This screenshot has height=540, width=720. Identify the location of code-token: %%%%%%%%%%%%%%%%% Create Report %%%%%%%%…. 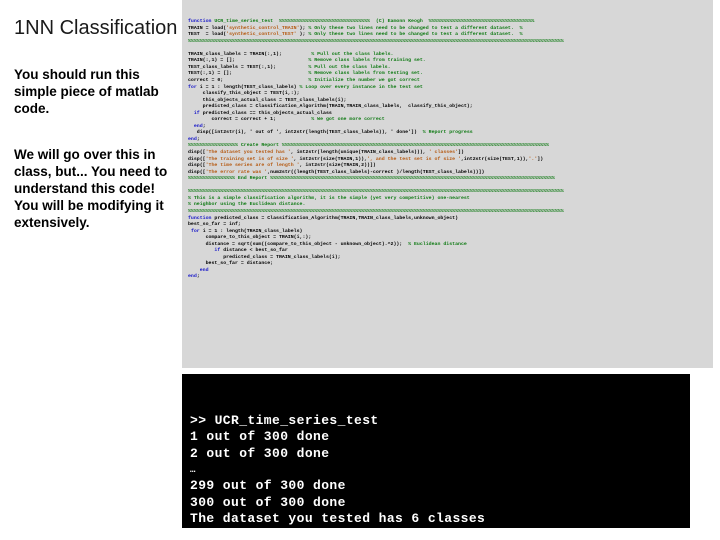
(368, 146).